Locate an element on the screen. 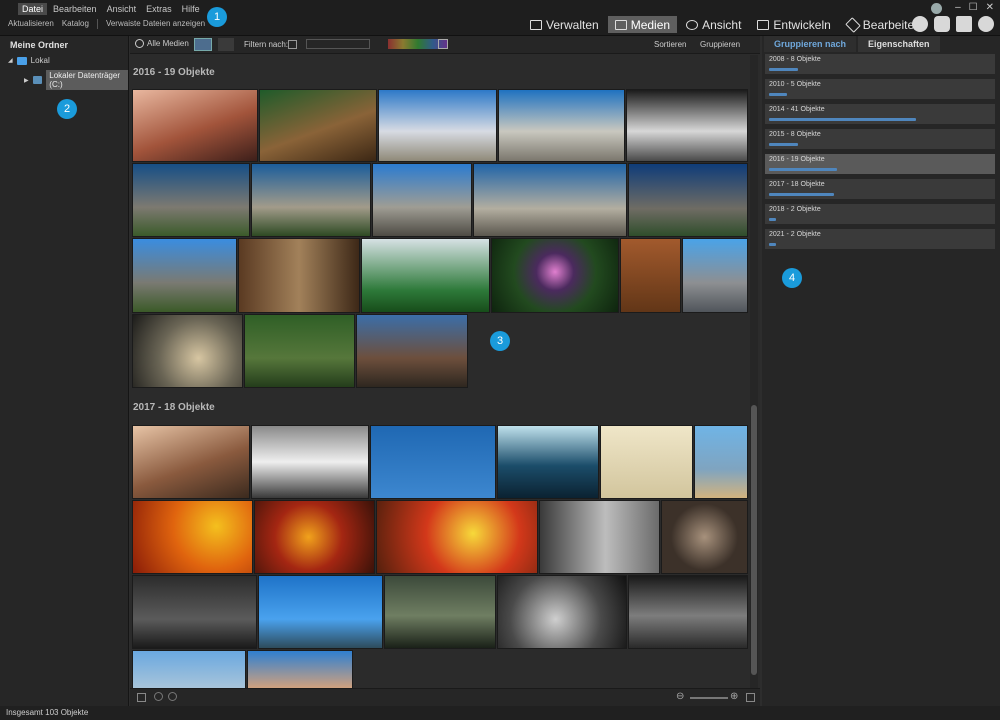 The width and height of the screenshot is (1000, 720). rotate-left-icon is located at coordinates (158, 696).